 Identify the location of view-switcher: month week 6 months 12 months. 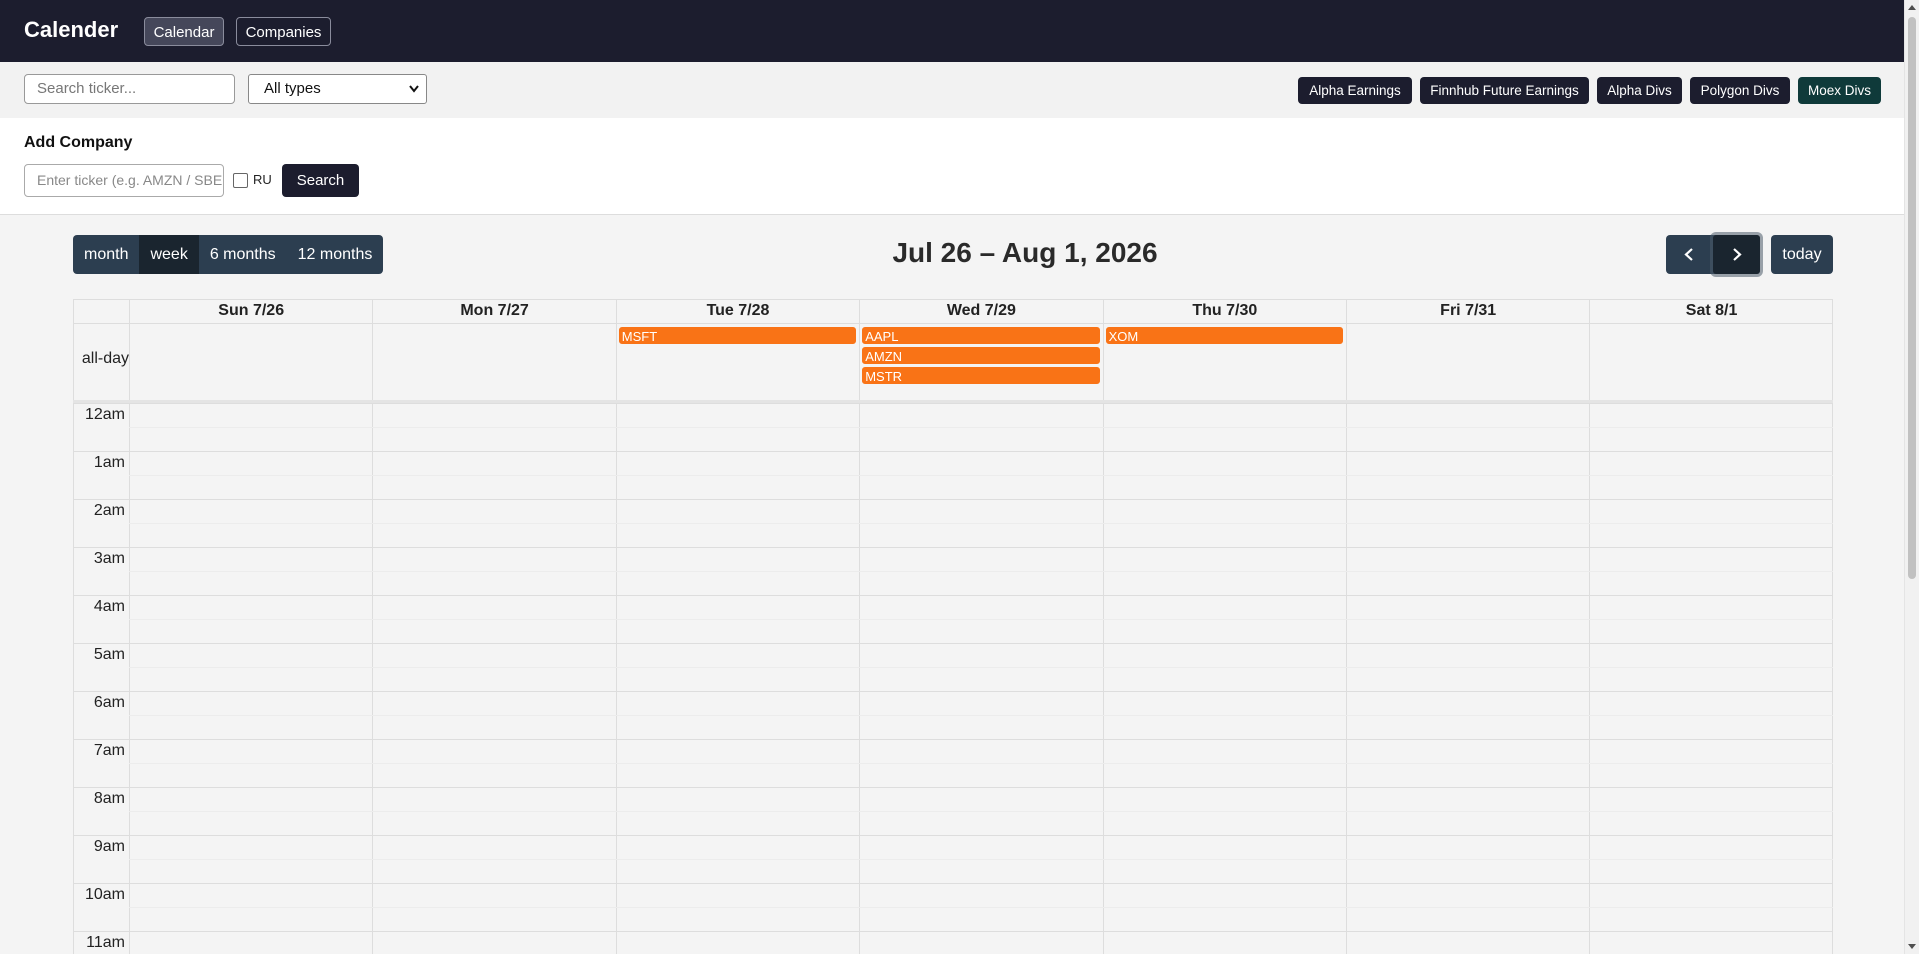
(228, 254).